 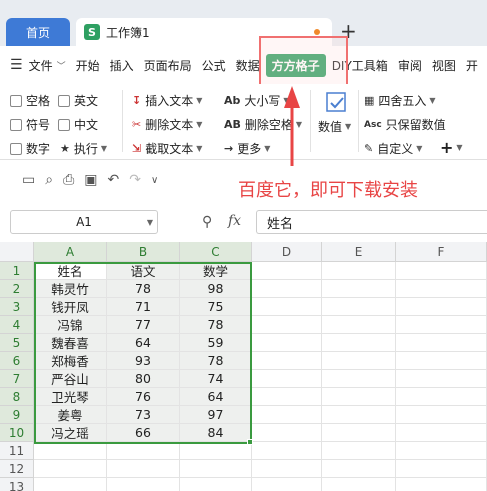 What do you see at coordinates (248, 65) in the screenshot?
I see `menu-data: 数据` at bounding box center [248, 65].